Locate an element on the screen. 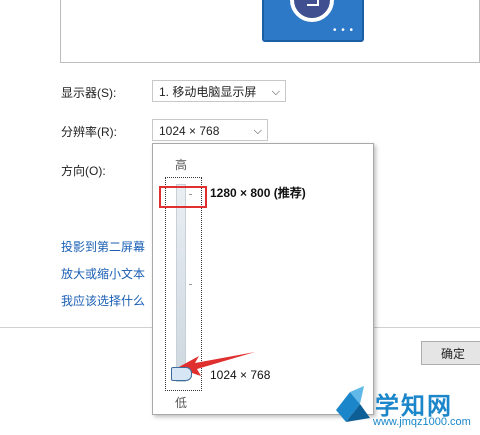  display-select-value: 1. 移动电脑显示屏 is located at coordinates (208, 92).